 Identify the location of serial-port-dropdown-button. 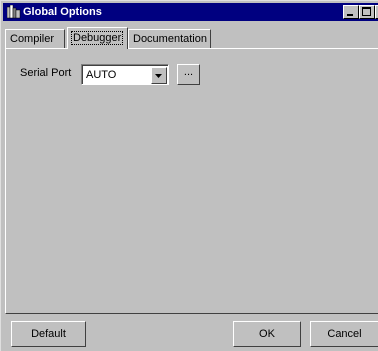
(159, 75).